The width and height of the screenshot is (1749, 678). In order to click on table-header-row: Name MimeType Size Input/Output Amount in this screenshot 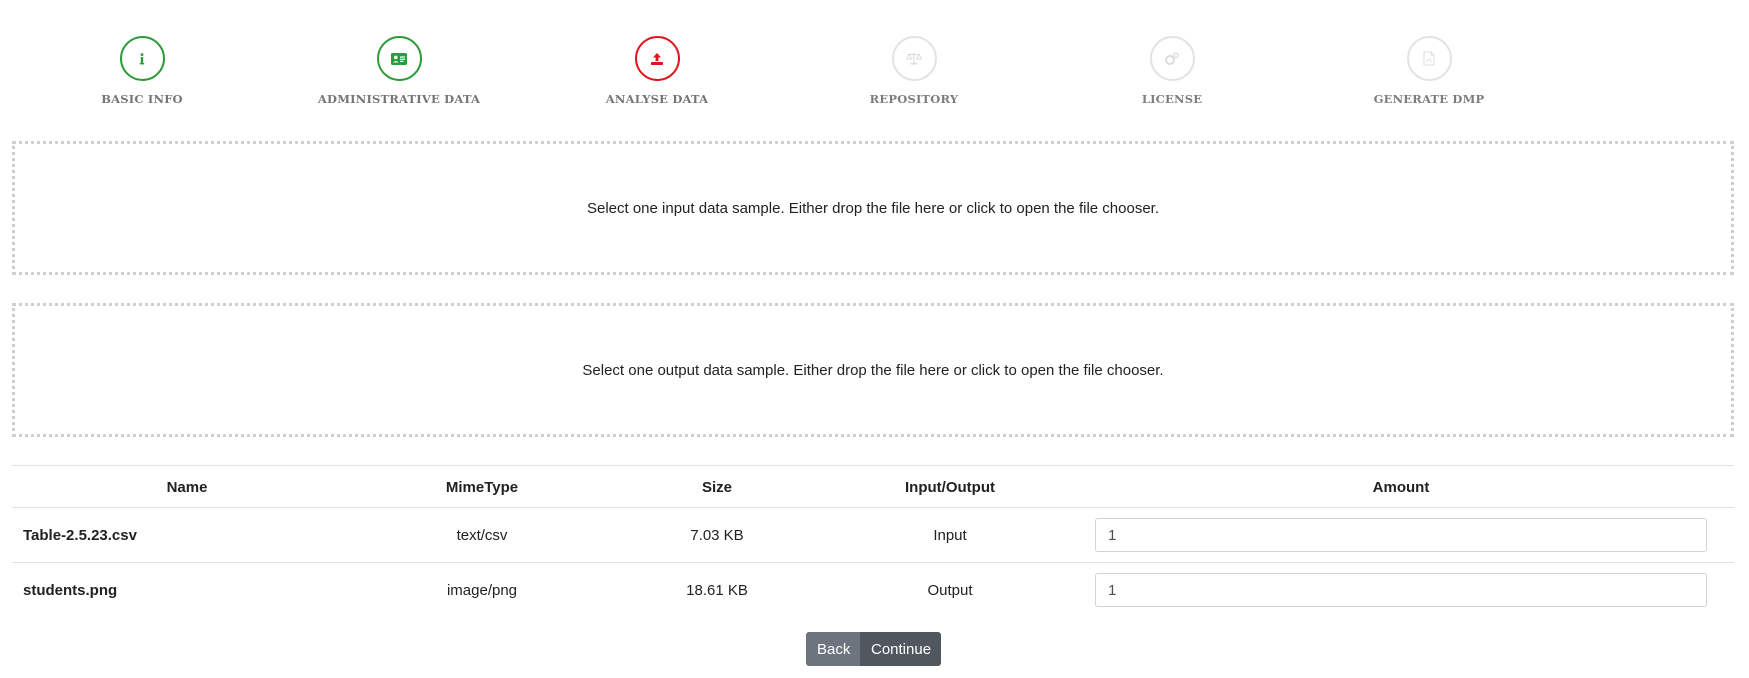, I will do `click(873, 486)`.